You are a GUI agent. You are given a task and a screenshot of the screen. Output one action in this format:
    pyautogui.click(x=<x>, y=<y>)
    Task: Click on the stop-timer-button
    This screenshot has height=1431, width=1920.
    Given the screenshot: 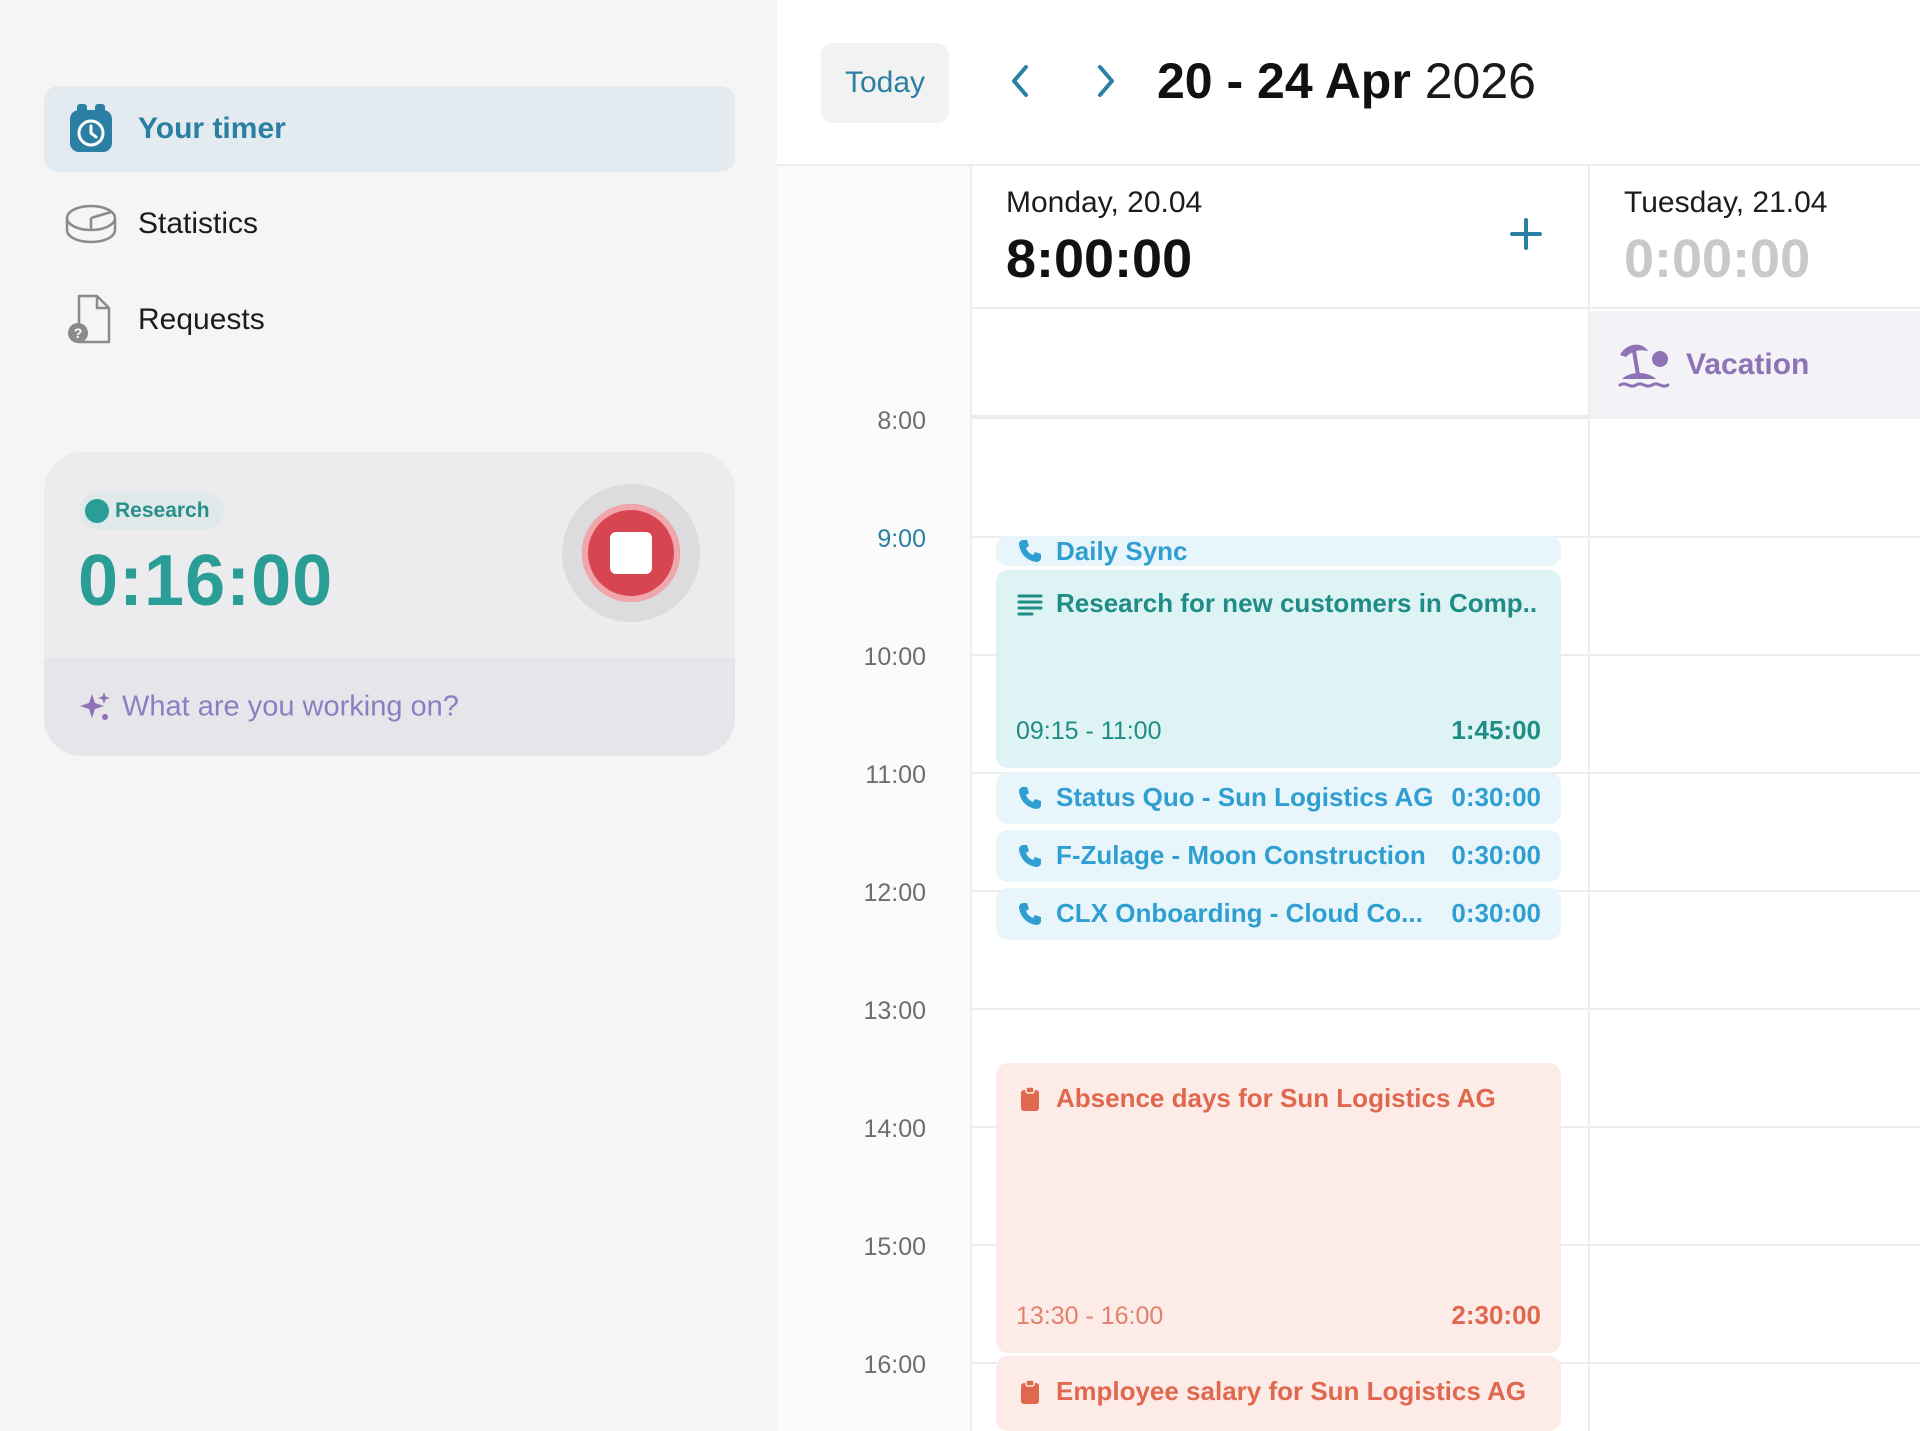 What is the action you would take?
    pyautogui.click(x=631, y=553)
    